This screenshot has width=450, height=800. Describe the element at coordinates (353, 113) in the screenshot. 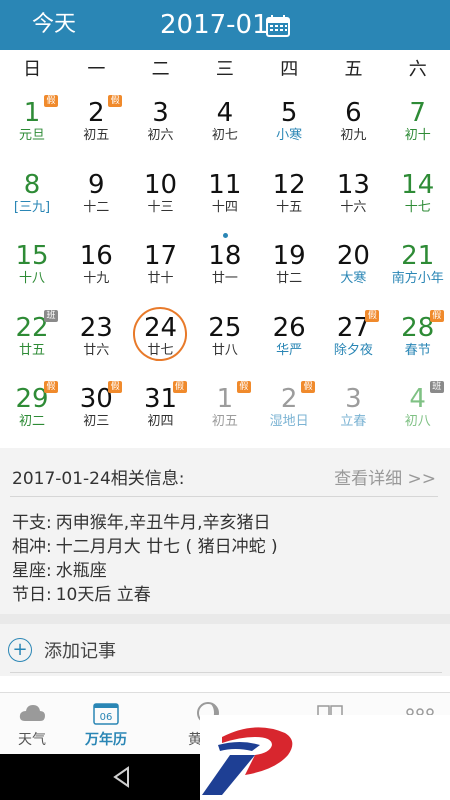

I see `day-number: 6` at that location.